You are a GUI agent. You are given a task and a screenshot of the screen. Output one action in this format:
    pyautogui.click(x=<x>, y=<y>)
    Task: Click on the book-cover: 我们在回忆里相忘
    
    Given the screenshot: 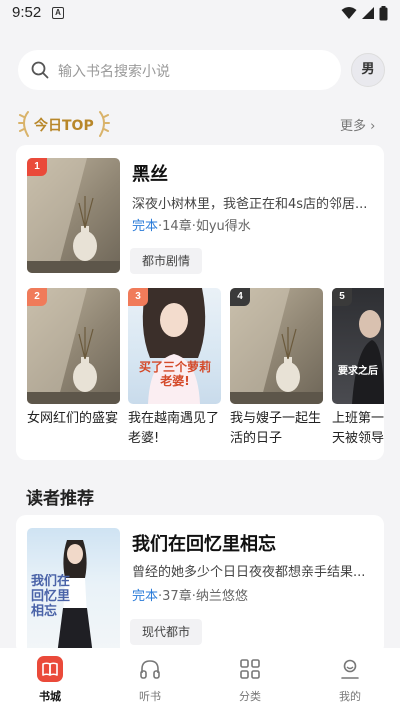 What is the action you would take?
    pyautogui.click(x=73, y=591)
    